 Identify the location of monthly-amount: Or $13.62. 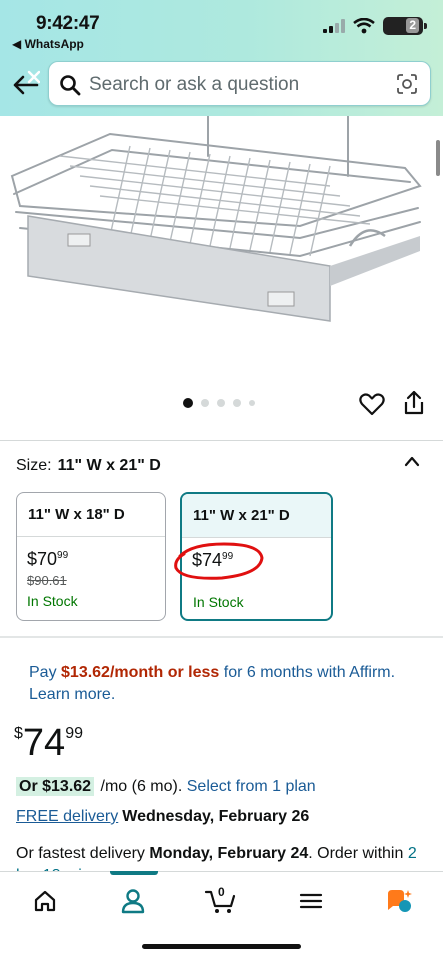
(55, 786).